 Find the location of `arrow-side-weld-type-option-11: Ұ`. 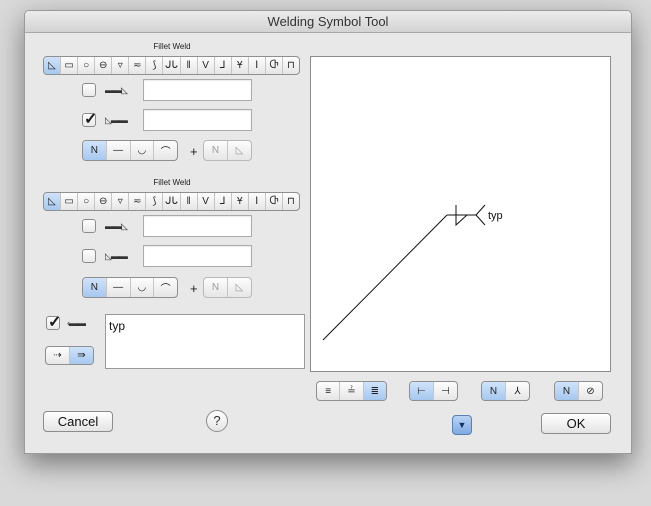

arrow-side-weld-type-option-11: Ұ is located at coordinates (240, 65).